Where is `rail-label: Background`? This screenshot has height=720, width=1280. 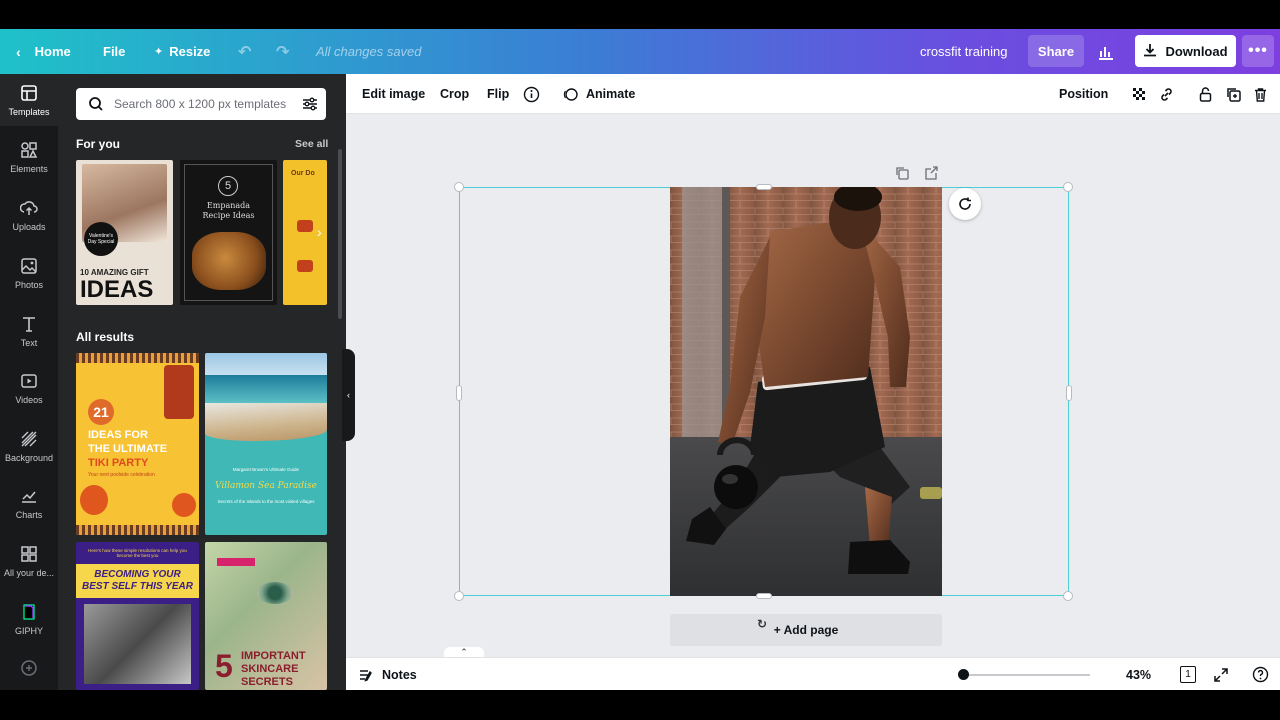
rail-label: Background is located at coordinates (29, 457).